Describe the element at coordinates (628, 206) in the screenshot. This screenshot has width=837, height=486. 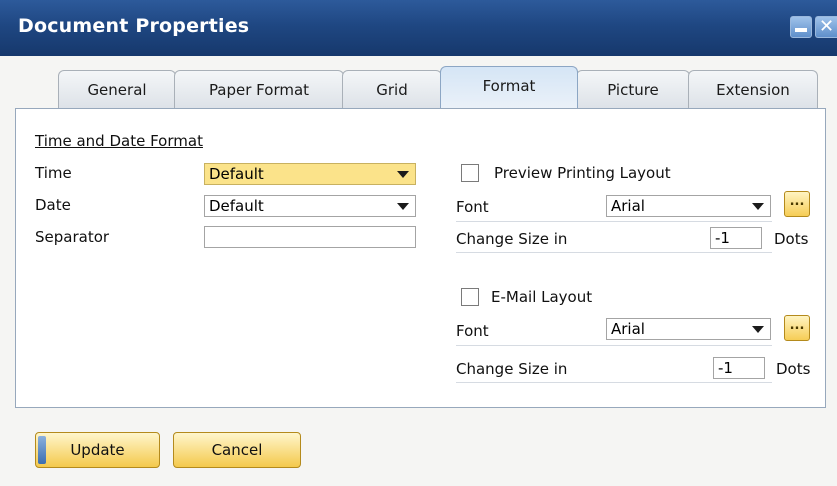
I see `preview-font-value: Arial` at that location.